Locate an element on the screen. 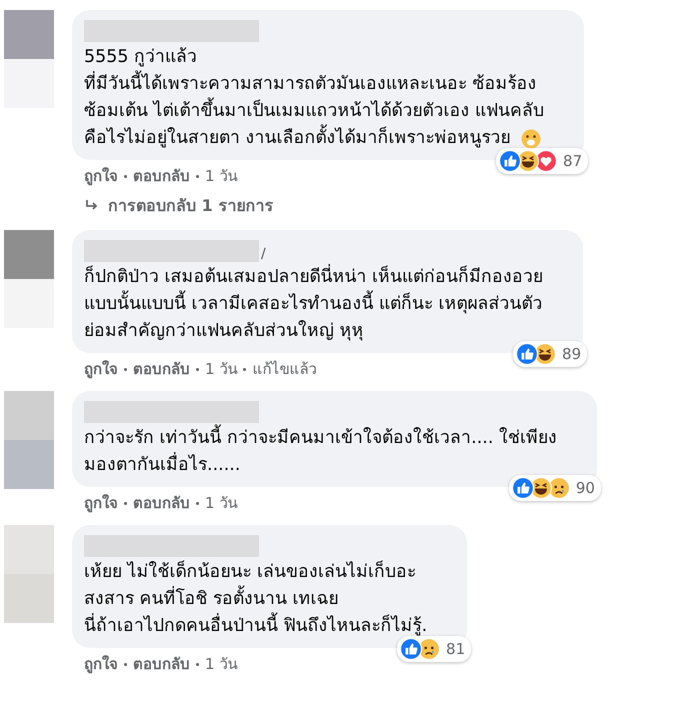 This screenshot has height=721, width=700. comment-text: ซ้อมเต้น ไต่เต้าขึ้นมาเป็นเมมแถวหน้าได้ด้วยตัวเอง แฟนคลับ is located at coordinates (314, 111).